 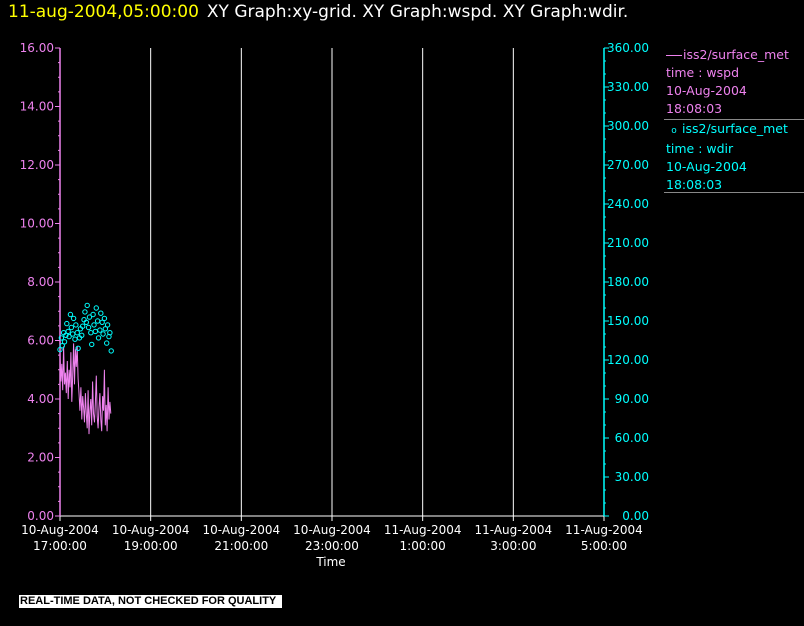 What do you see at coordinates (674, 131) in the screenshot?
I see `circle-marker-icon: o` at bounding box center [674, 131].